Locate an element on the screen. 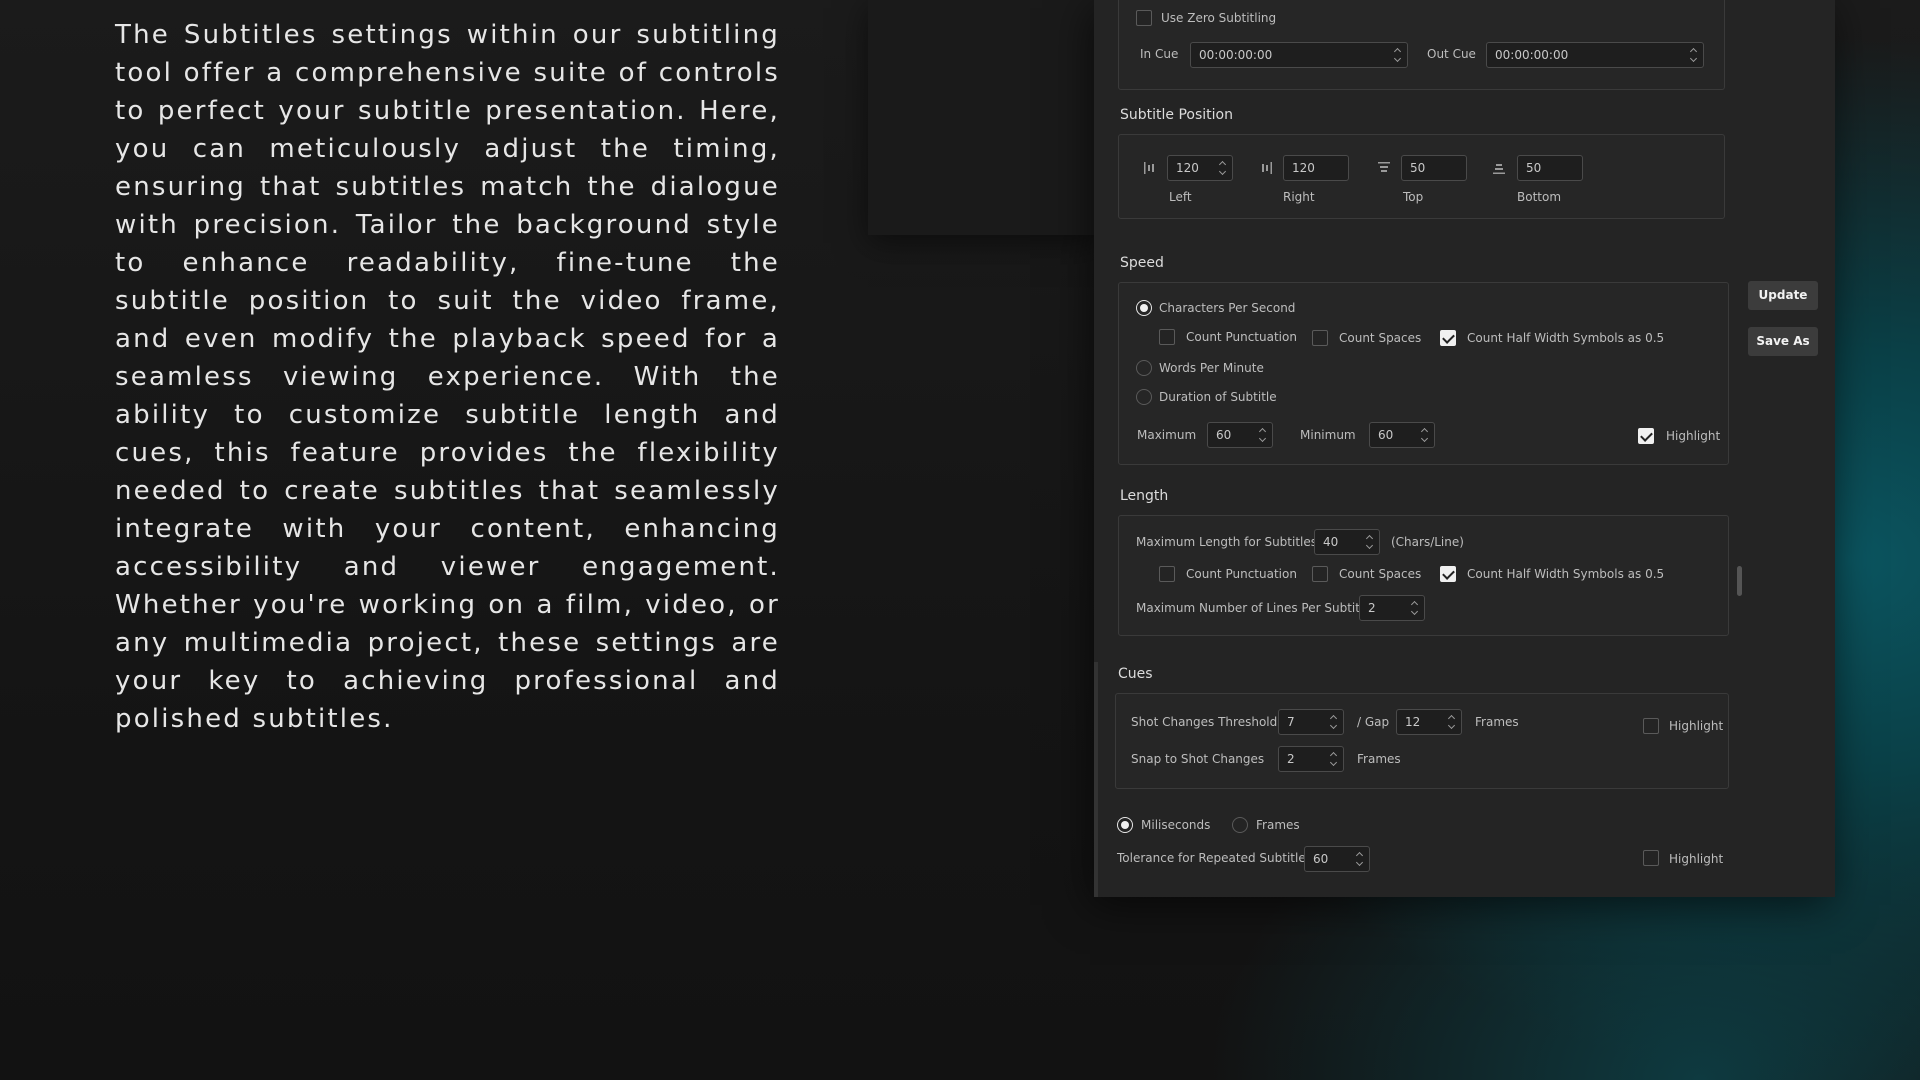 This screenshot has height=1080, width=1920. speed-highlight-checkbox is located at coordinates (1646, 436).